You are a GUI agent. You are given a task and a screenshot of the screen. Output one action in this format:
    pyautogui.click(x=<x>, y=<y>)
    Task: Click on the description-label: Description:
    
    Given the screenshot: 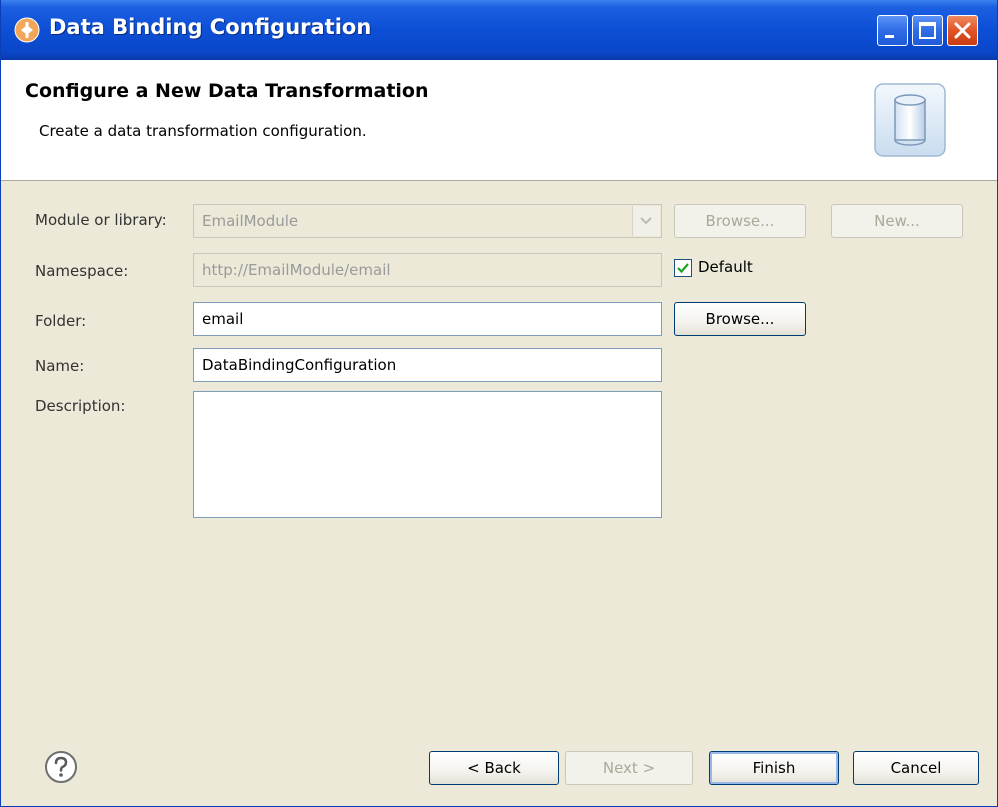 What is the action you would take?
    pyautogui.click(x=80, y=406)
    